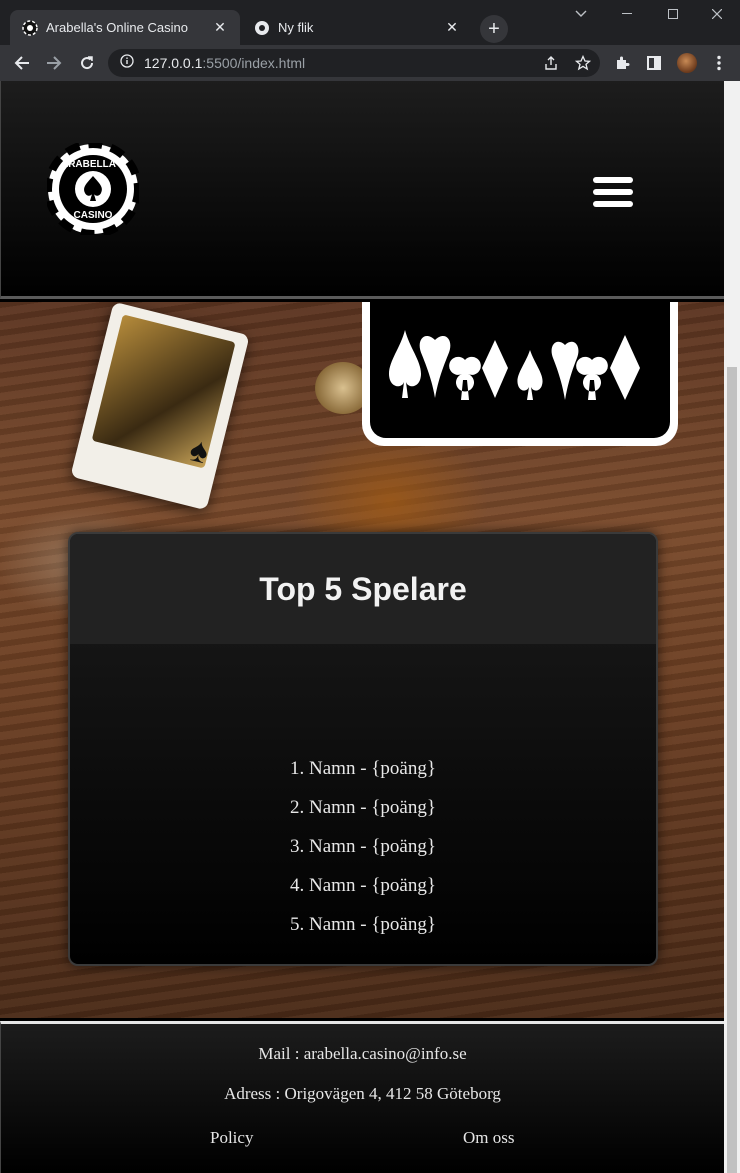  I want to click on footer-address: Adress : Origovägen 4, 412 58 Göteborg, so click(362, 1093).